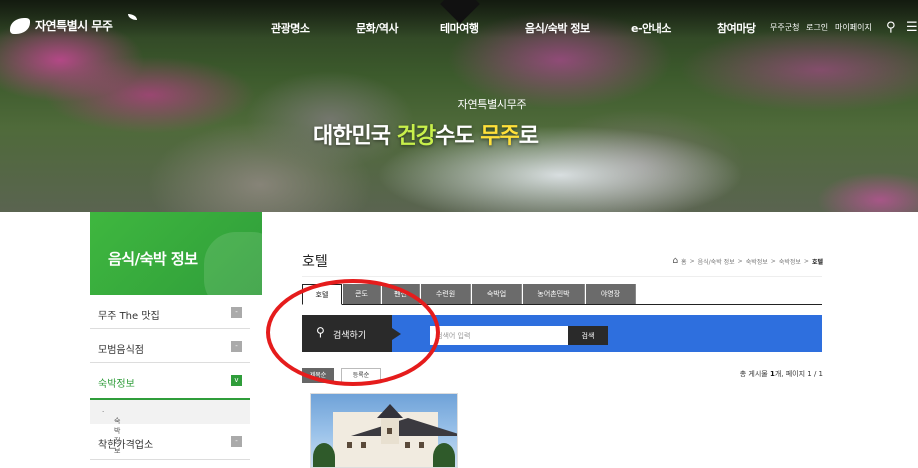 Image resolution: width=918 pixels, height=468 pixels. I want to click on breadcrumb-item: 홈, so click(684, 261).